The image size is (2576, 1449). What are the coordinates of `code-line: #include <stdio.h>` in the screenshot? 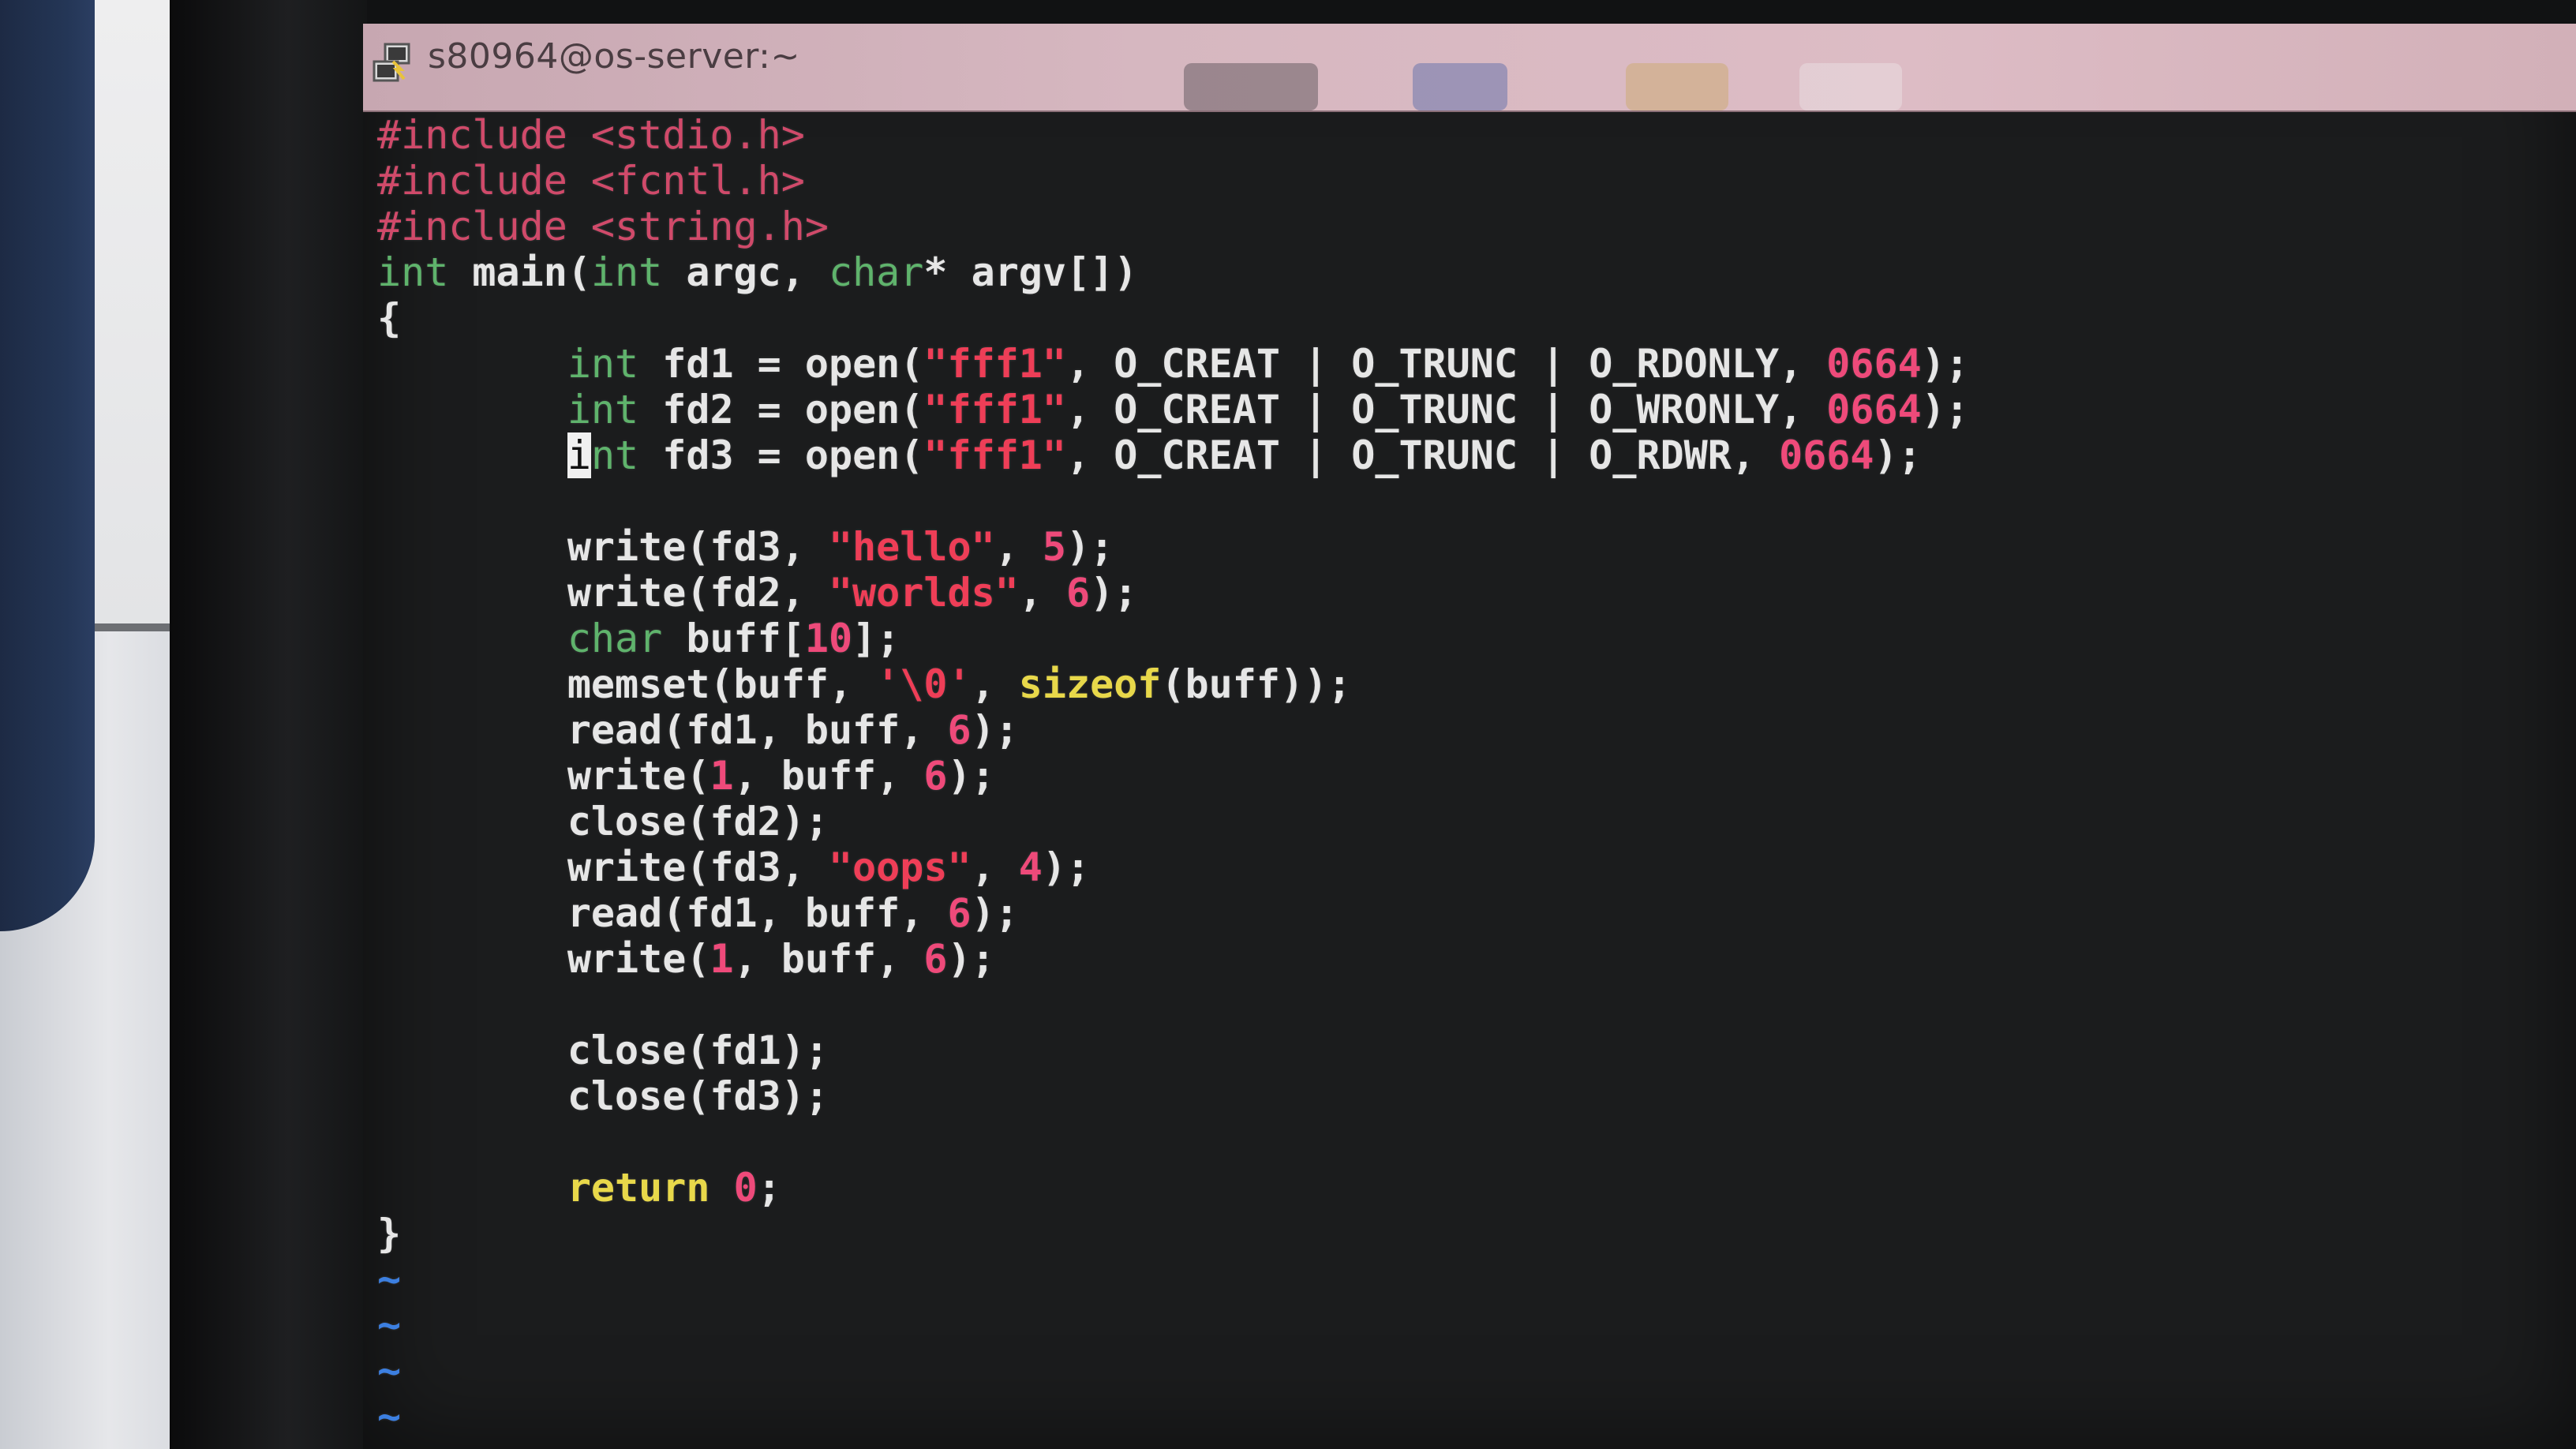 It's located at (1474, 135).